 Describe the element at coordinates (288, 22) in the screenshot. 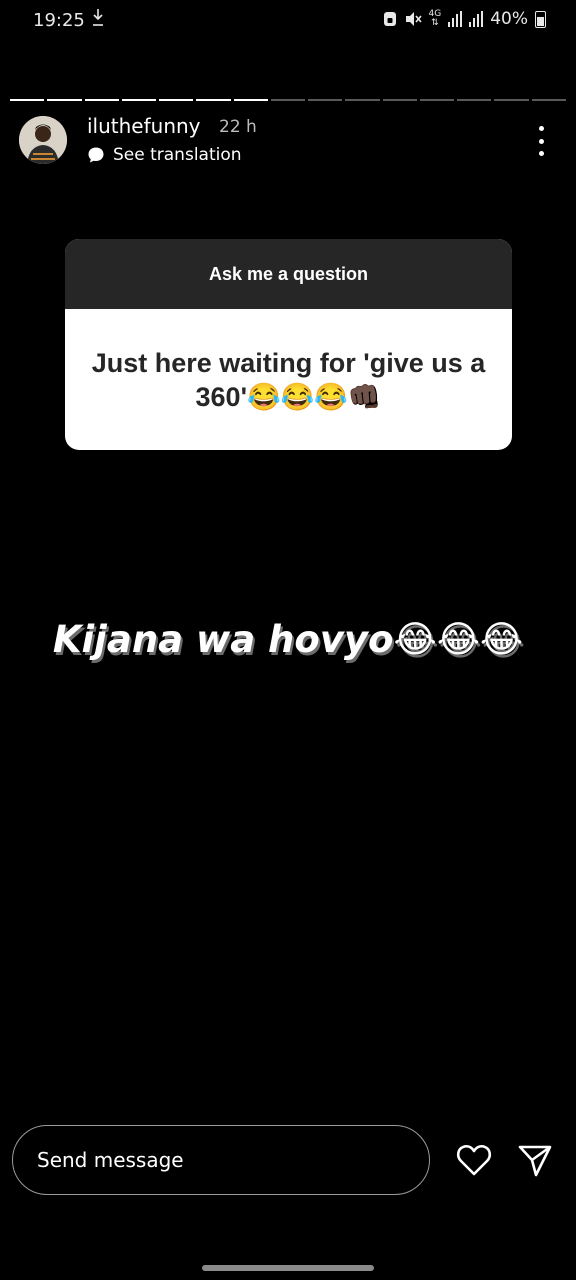

I see `status-bar: 19:25 4G ⇅ 40%` at that location.